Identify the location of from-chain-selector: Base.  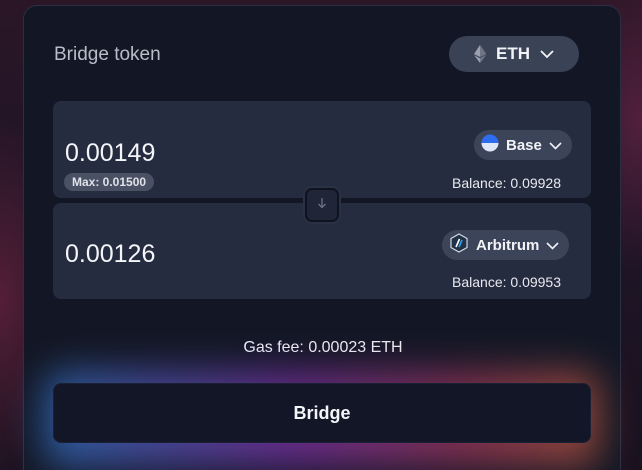
(523, 145).